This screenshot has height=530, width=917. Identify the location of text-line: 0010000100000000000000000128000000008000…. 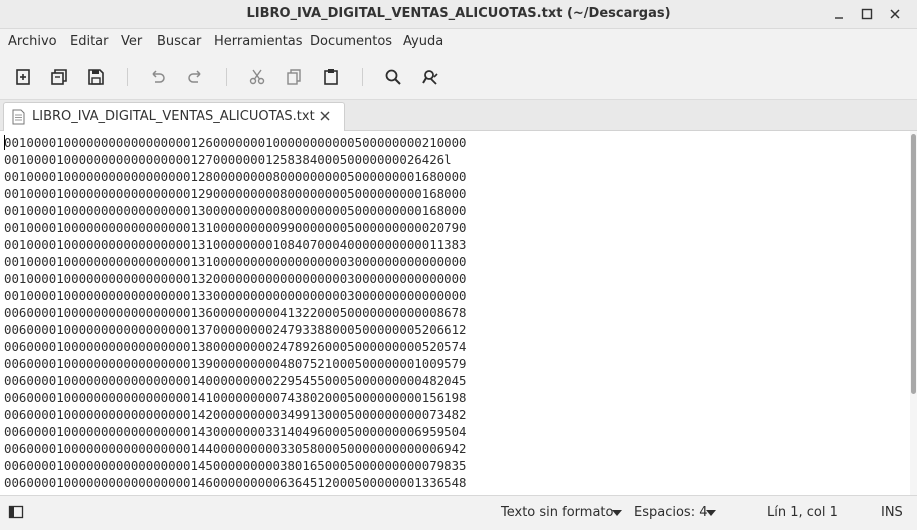
(235, 176).